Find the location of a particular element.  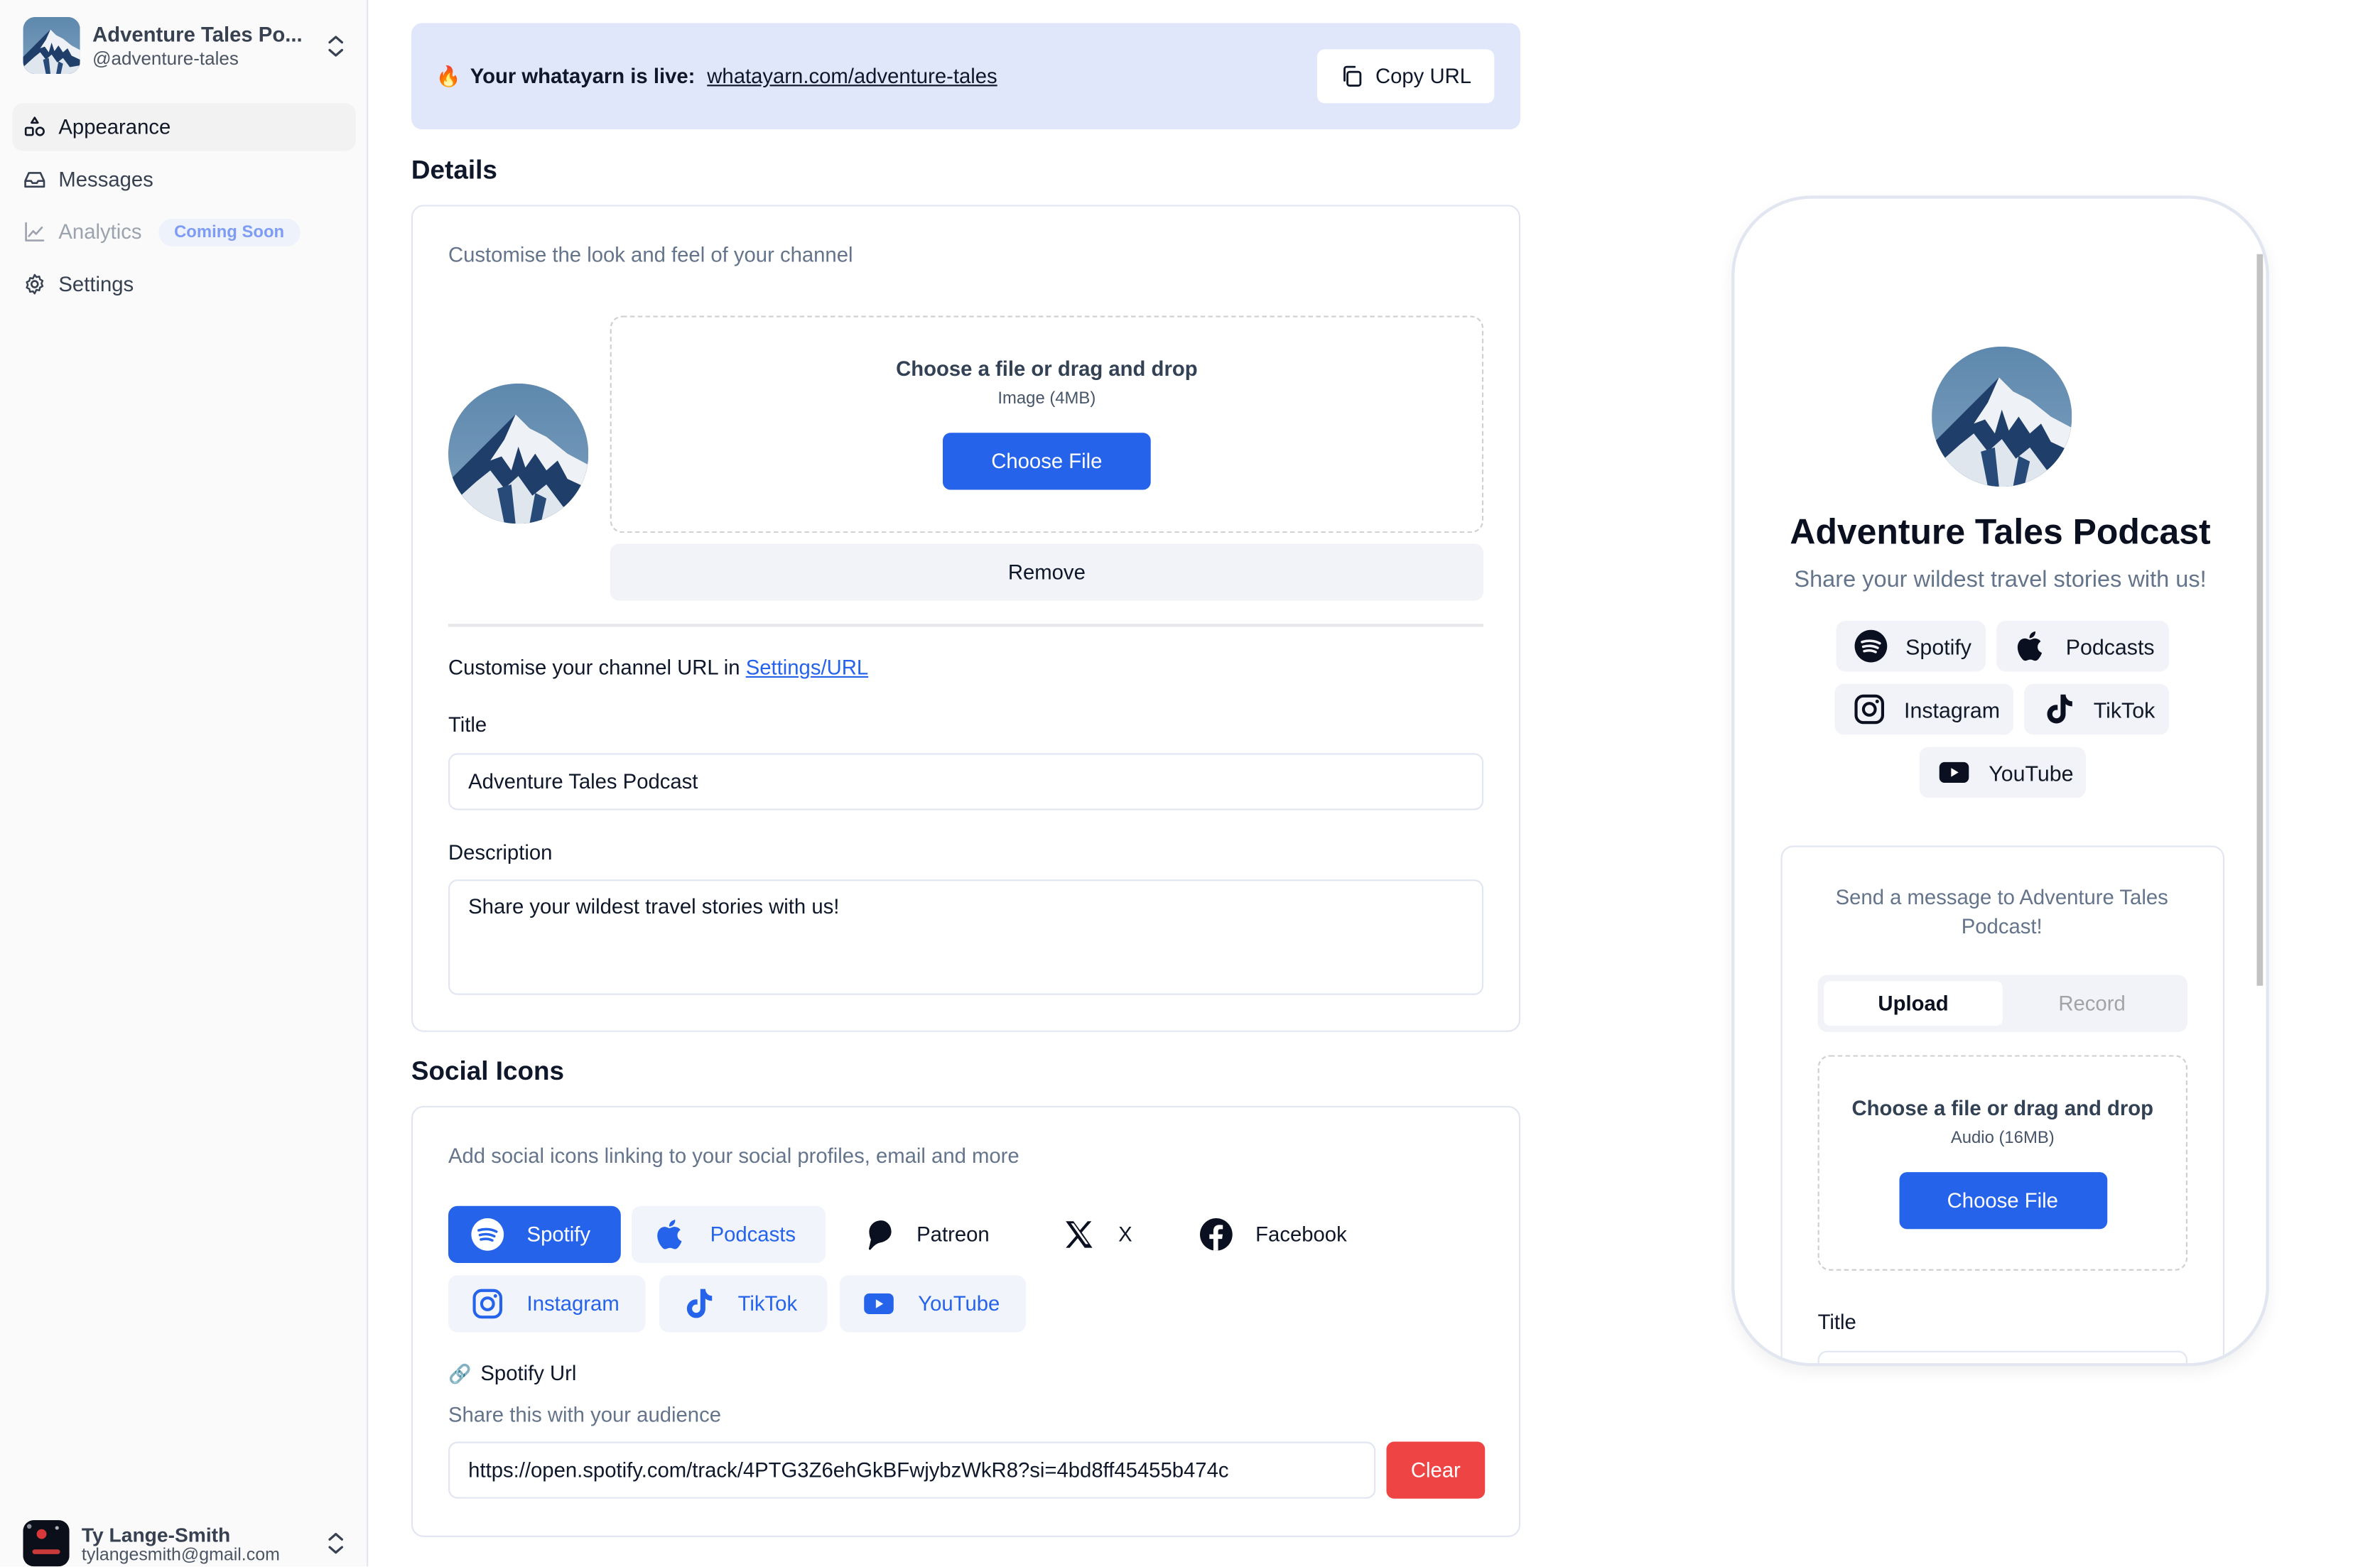

tab-upload: Upload is located at coordinates (1913, 1003).